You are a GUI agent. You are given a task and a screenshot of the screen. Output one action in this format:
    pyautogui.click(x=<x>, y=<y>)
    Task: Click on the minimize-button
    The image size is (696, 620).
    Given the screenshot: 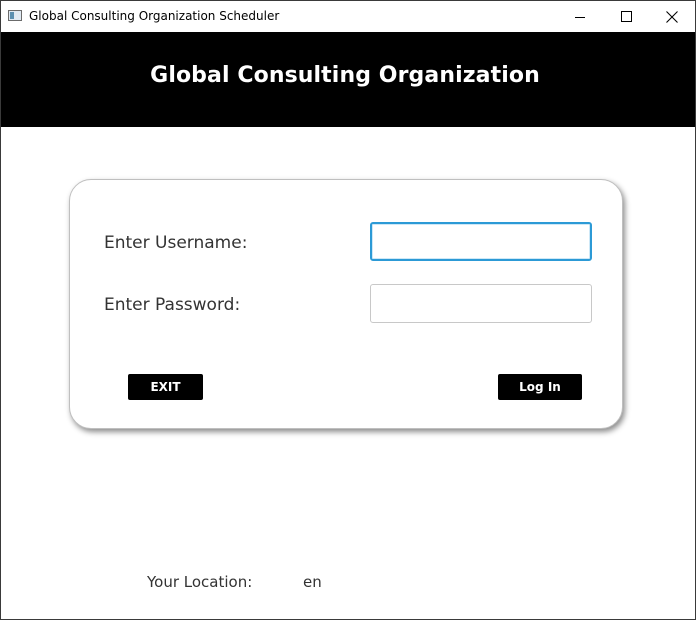 What is the action you would take?
    pyautogui.click(x=580, y=16)
    